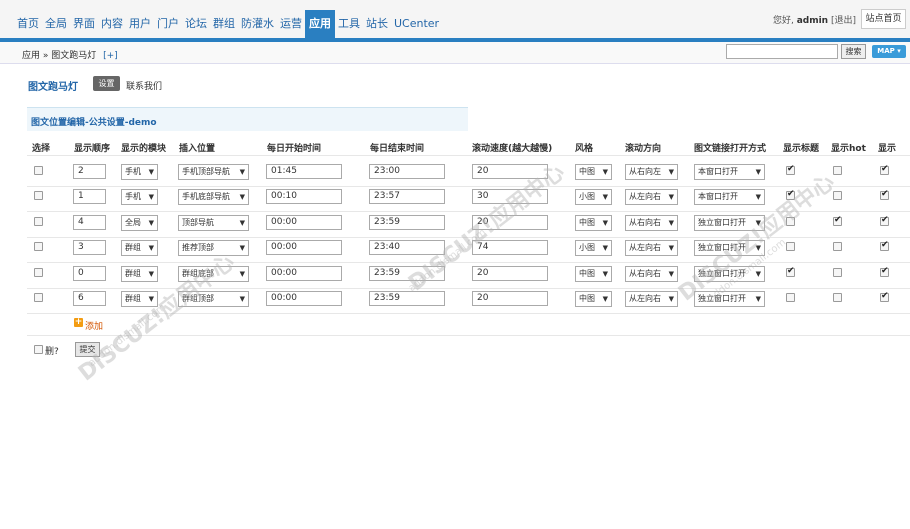 The height and width of the screenshot is (529, 910). What do you see at coordinates (168, 24) in the screenshot?
I see `nav-item-portal: 门户` at bounding box center [168, 24].